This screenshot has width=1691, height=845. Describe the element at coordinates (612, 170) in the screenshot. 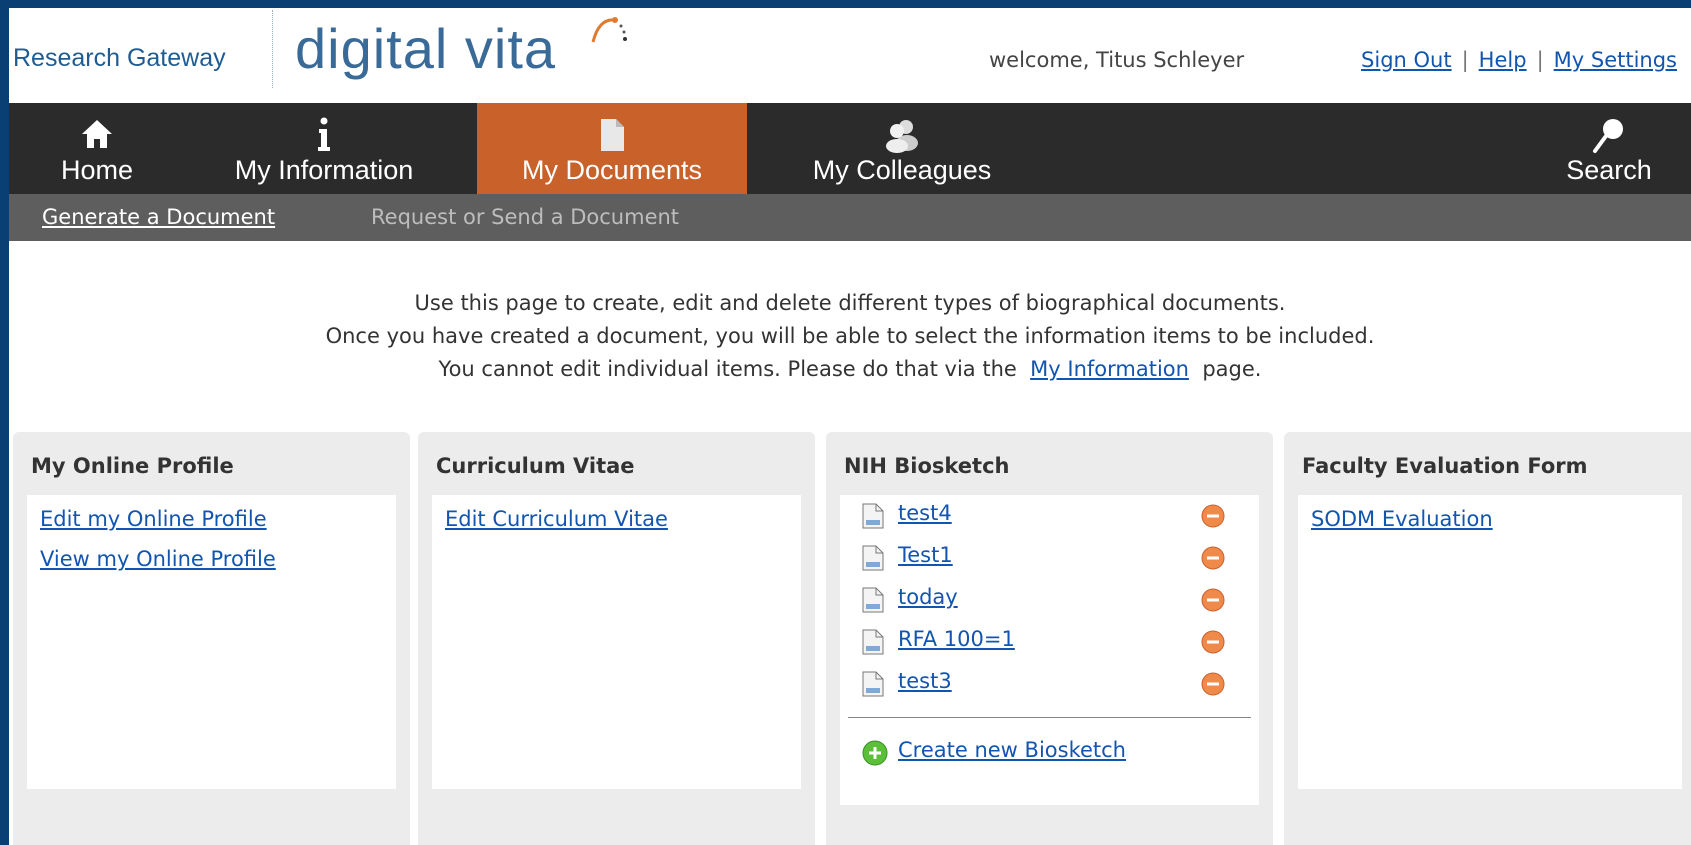

I see `nav-my-documents-label: My Documents` at that location.